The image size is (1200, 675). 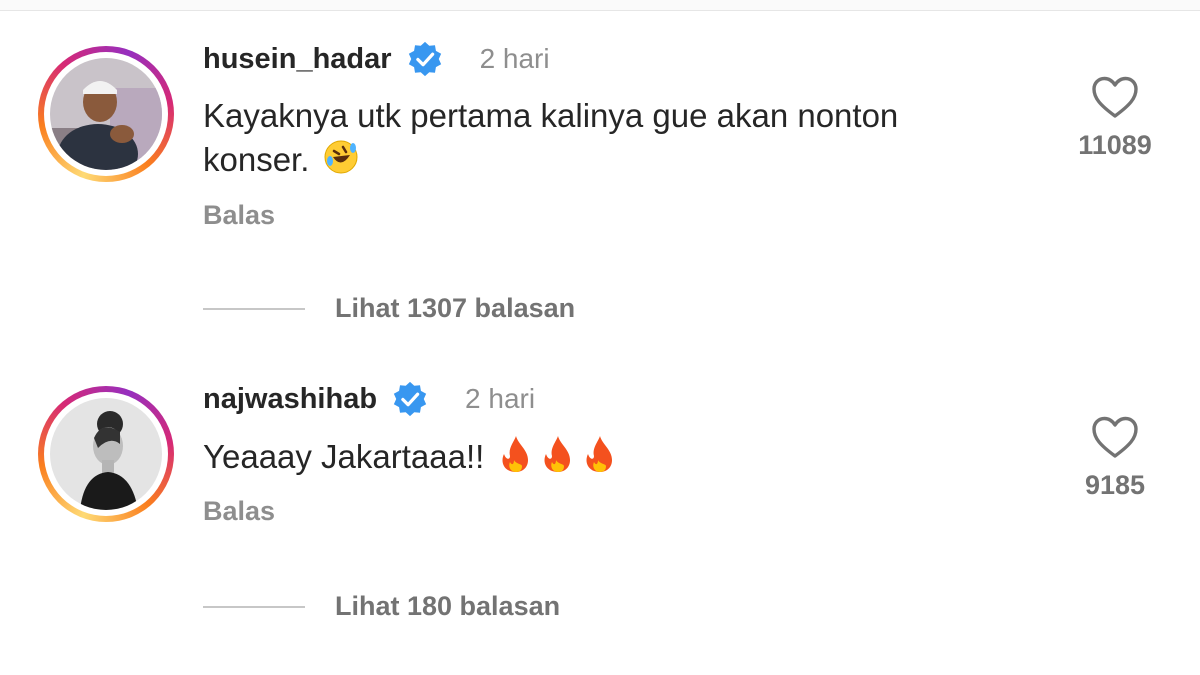 I want to click on like-column: 9185, so click(x=1115, y=457).